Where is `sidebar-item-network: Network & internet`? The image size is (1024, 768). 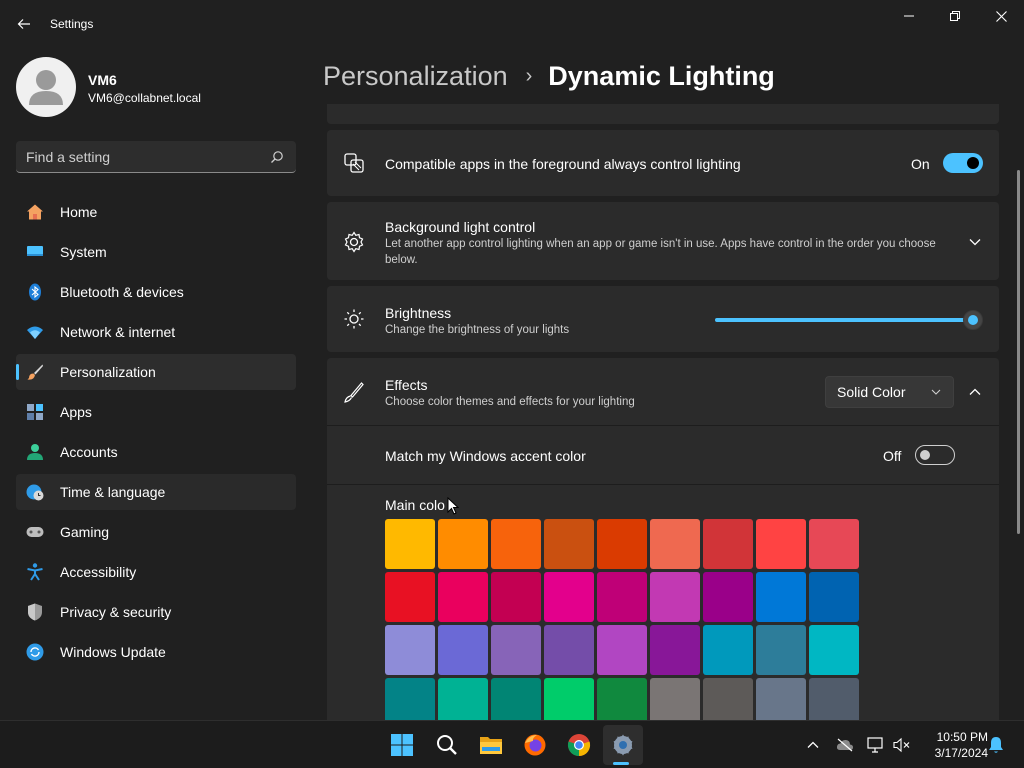
sidebar-item-network: Network & internet is located at coordinates (156, 332).